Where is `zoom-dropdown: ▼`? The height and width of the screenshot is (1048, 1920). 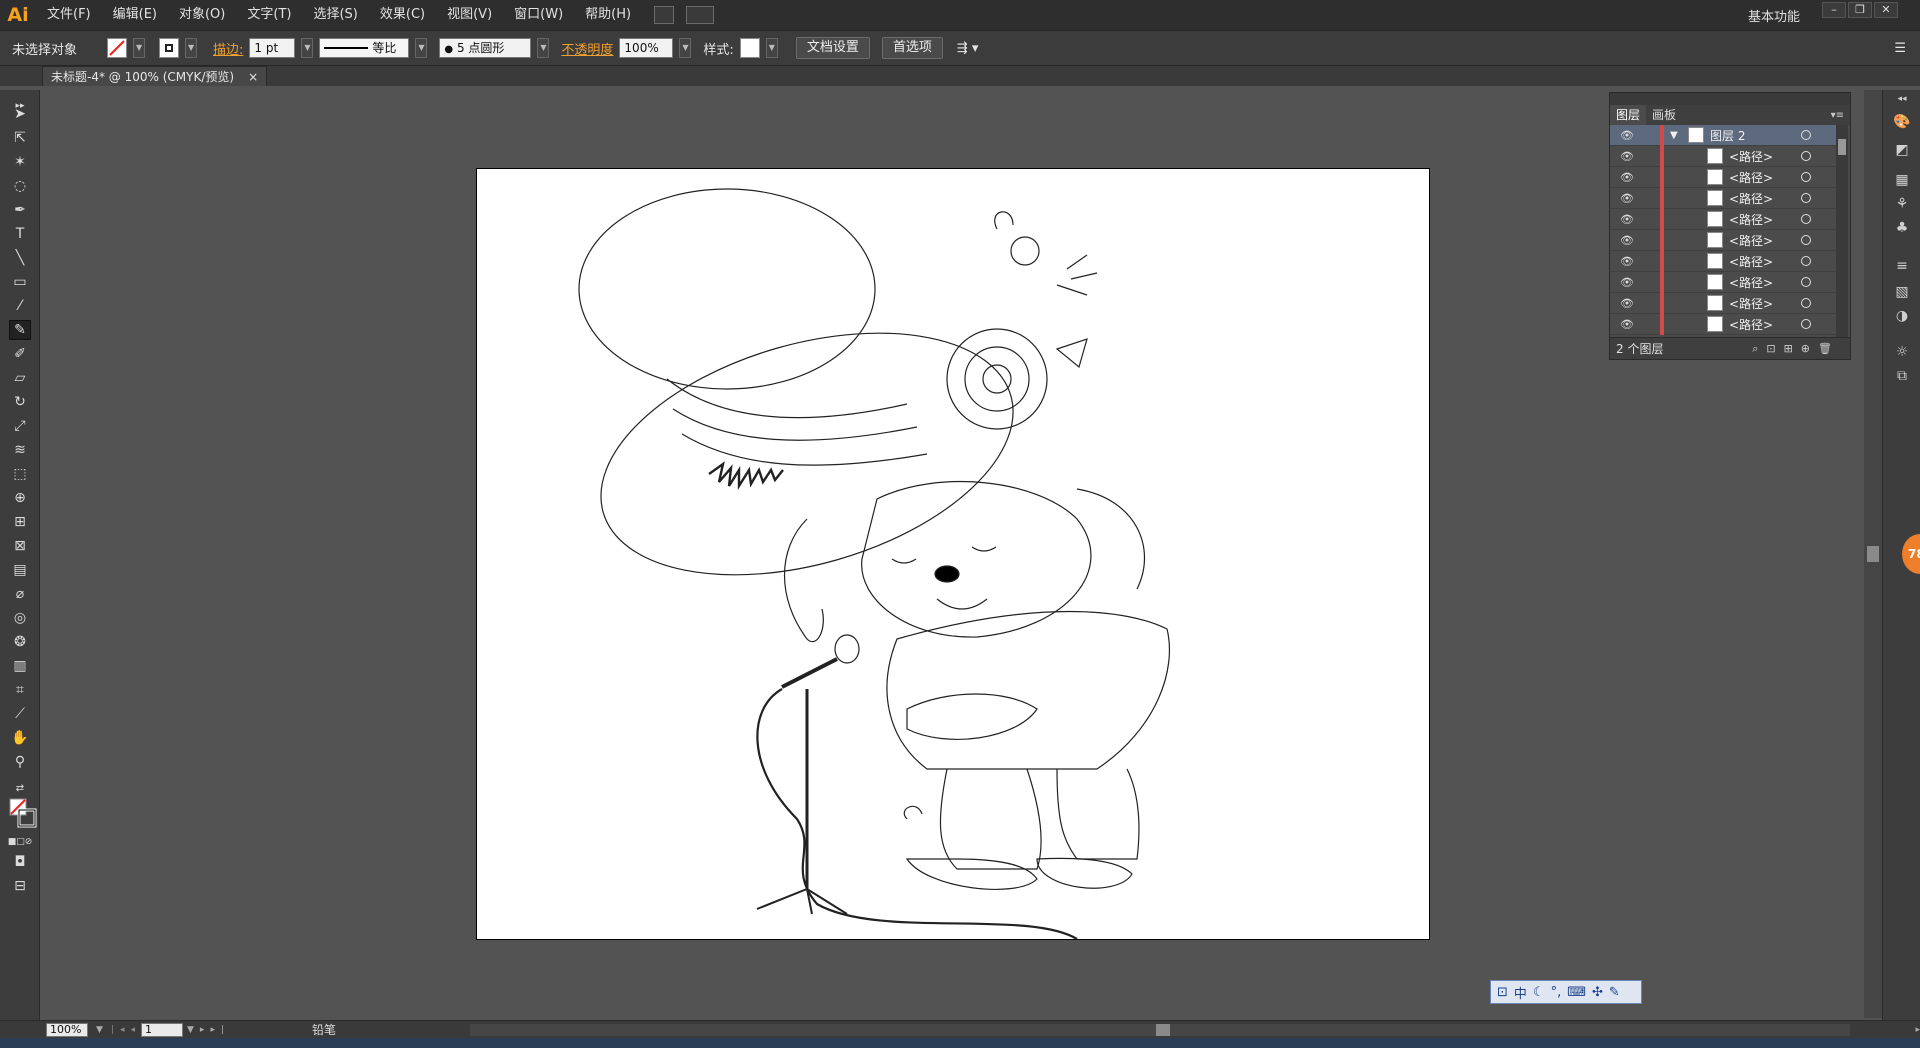
zoom-dropdown: ▼ is located at coordinates (99, 1030).